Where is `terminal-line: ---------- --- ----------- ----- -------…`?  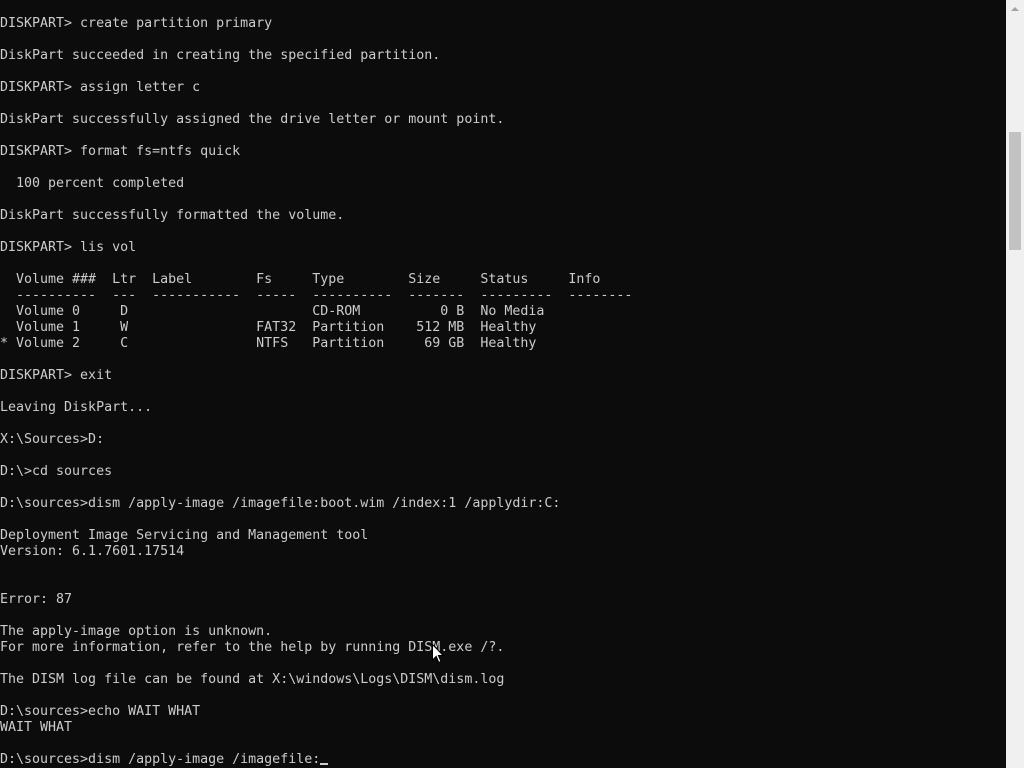
terminal-line: ---------- --- ----------- ----- -------… is located at coordinates (316, 295).